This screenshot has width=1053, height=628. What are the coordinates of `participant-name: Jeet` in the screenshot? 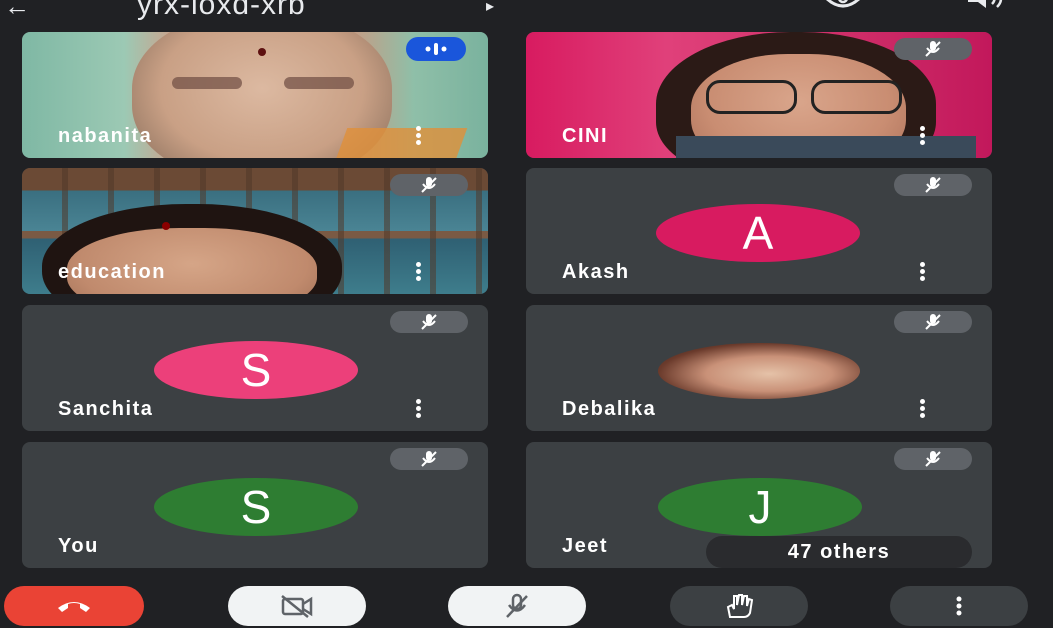 It's located at (585, 546).